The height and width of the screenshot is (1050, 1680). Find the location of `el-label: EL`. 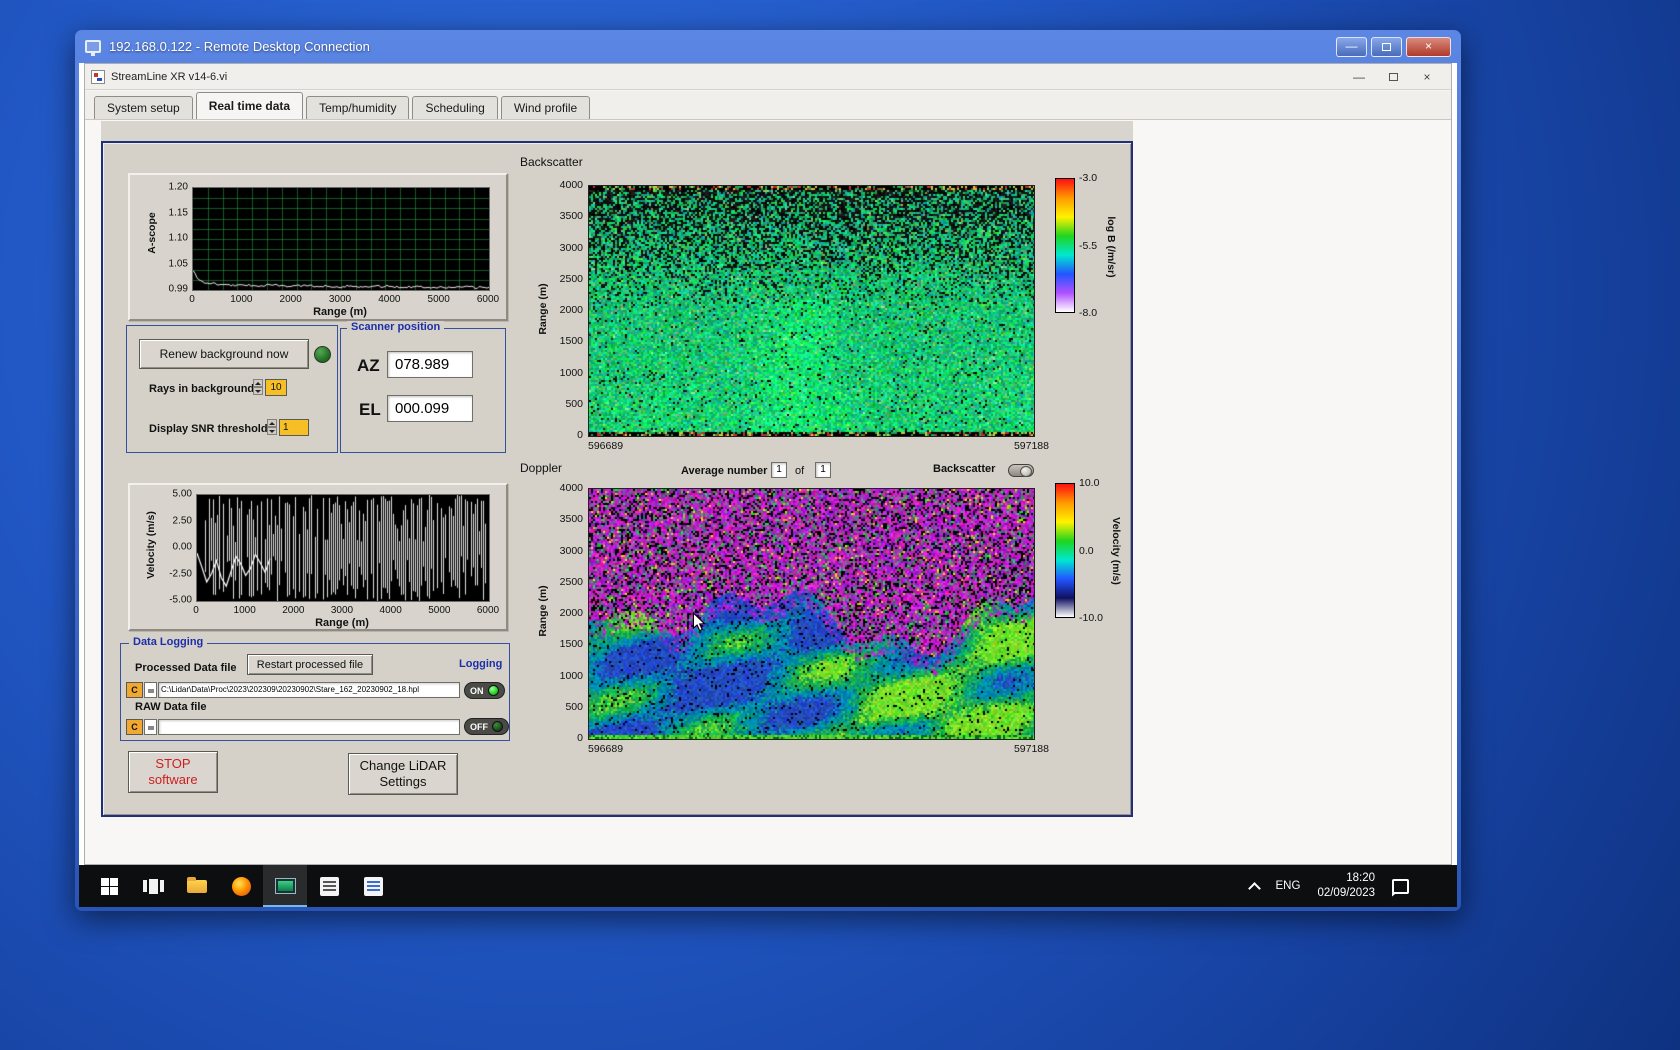

el-label: EL is located at coordinates (370, 409).